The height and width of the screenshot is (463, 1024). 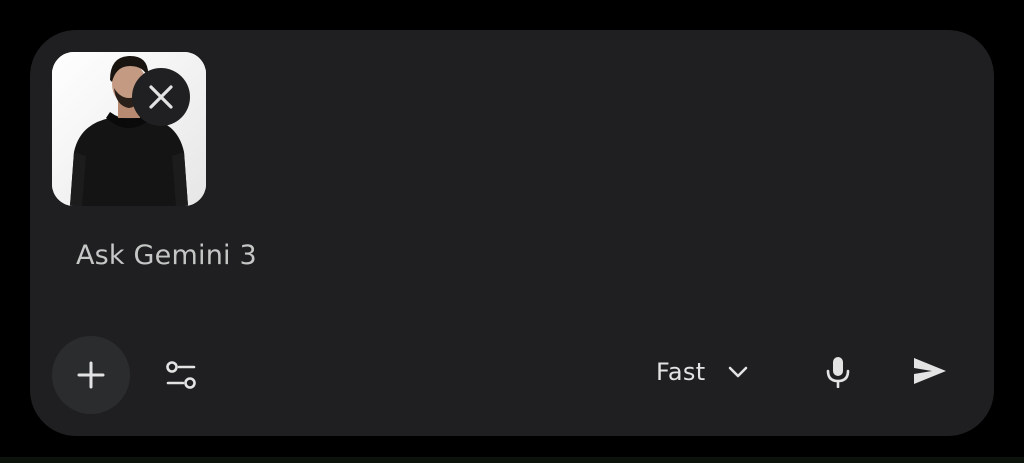 What do you see at coordinates (512, 460) in the screenshot?
I see `bottom-edge` at bounding box center [512, 460].